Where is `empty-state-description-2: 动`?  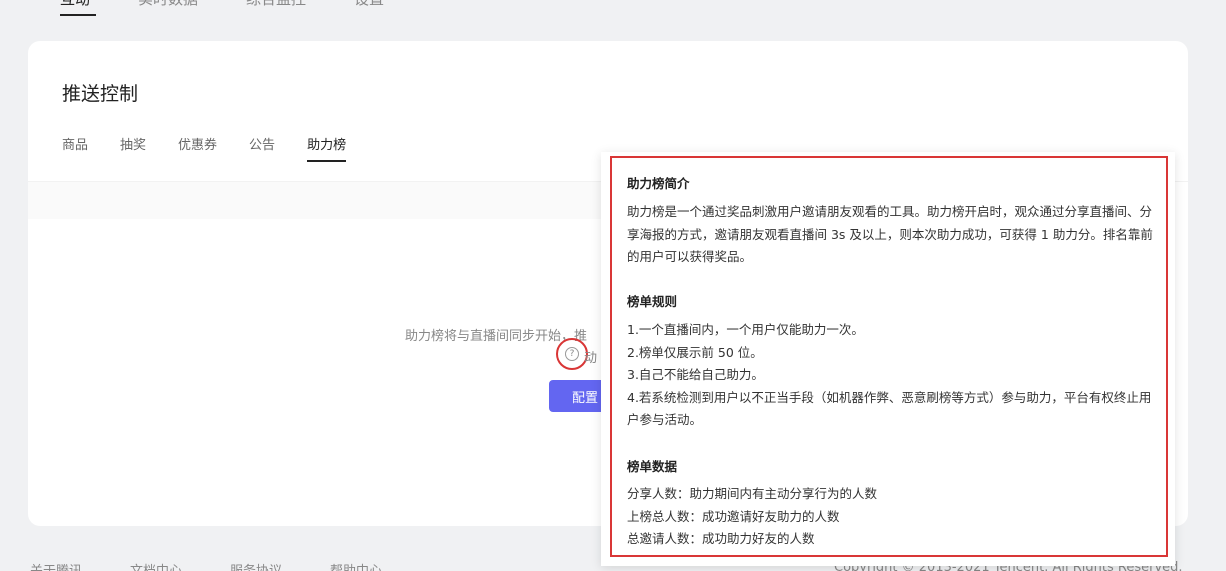
empty-state-description-2: 动 is located at coordinates (591, 358).